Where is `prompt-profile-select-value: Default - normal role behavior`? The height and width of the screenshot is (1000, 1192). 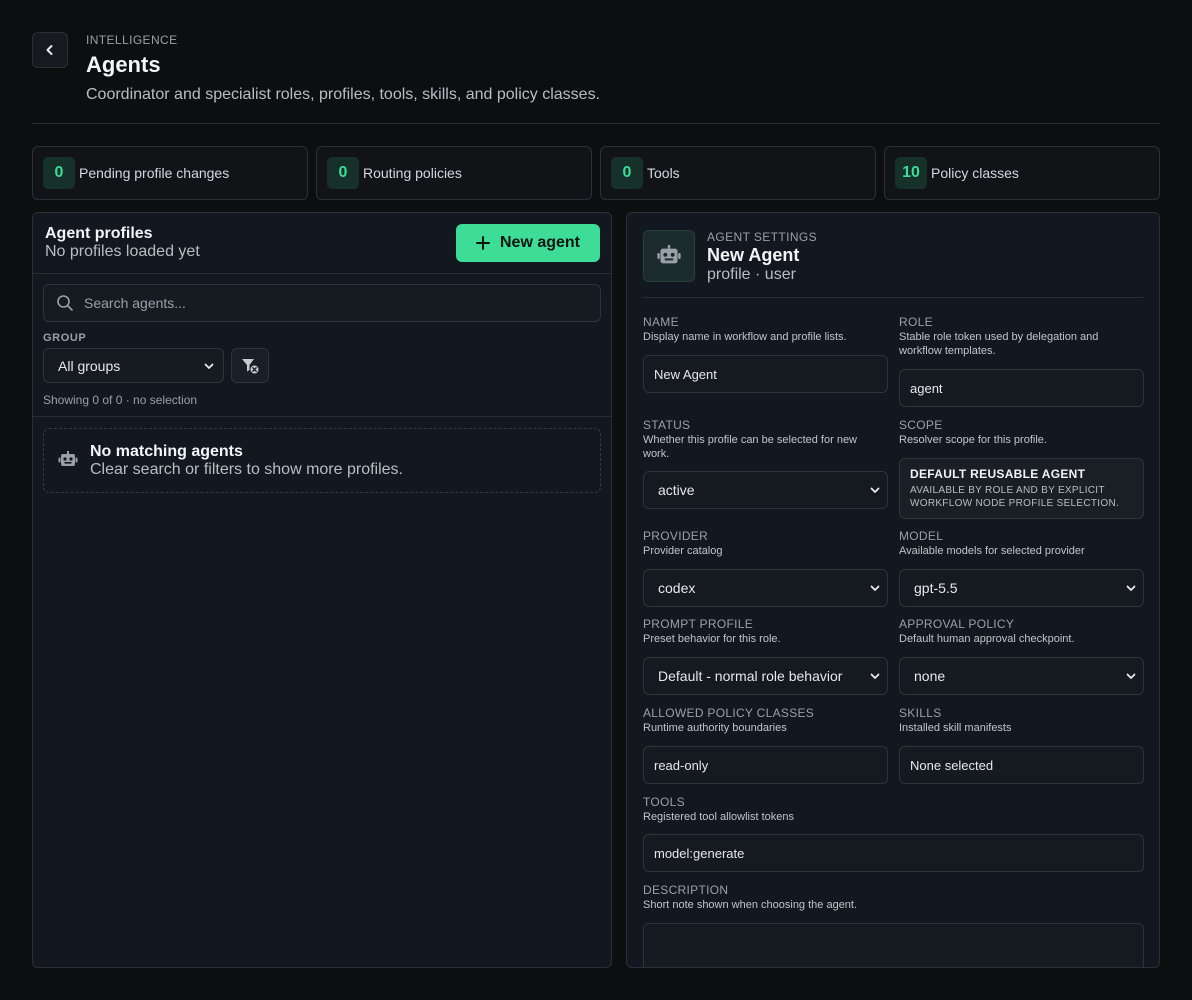 prompt-profile-select-value: Default - normal role behavior is located at coordinates (750, 676).